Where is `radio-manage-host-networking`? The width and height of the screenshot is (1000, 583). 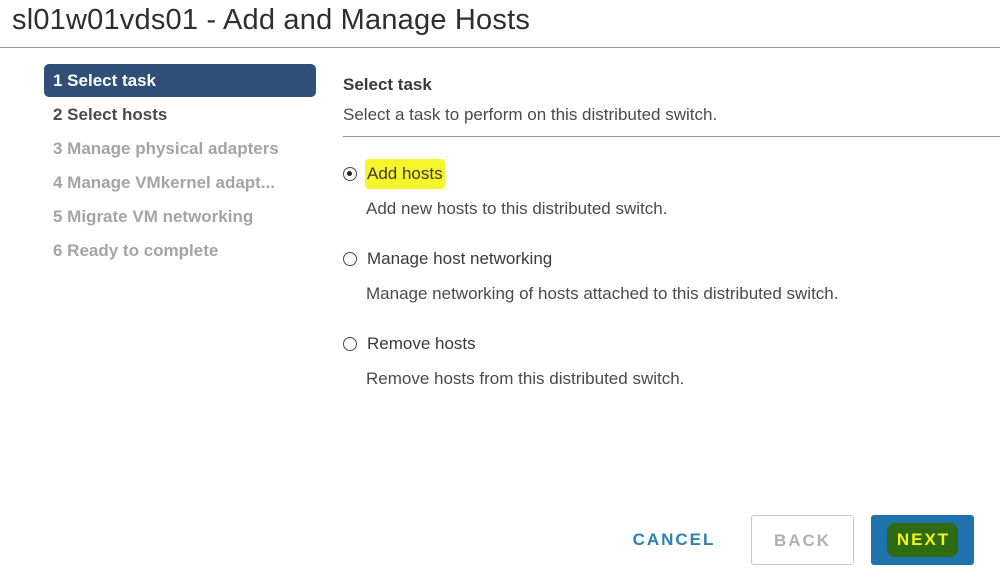
radio-manage-host-networking is located at coordinates (350, 259).